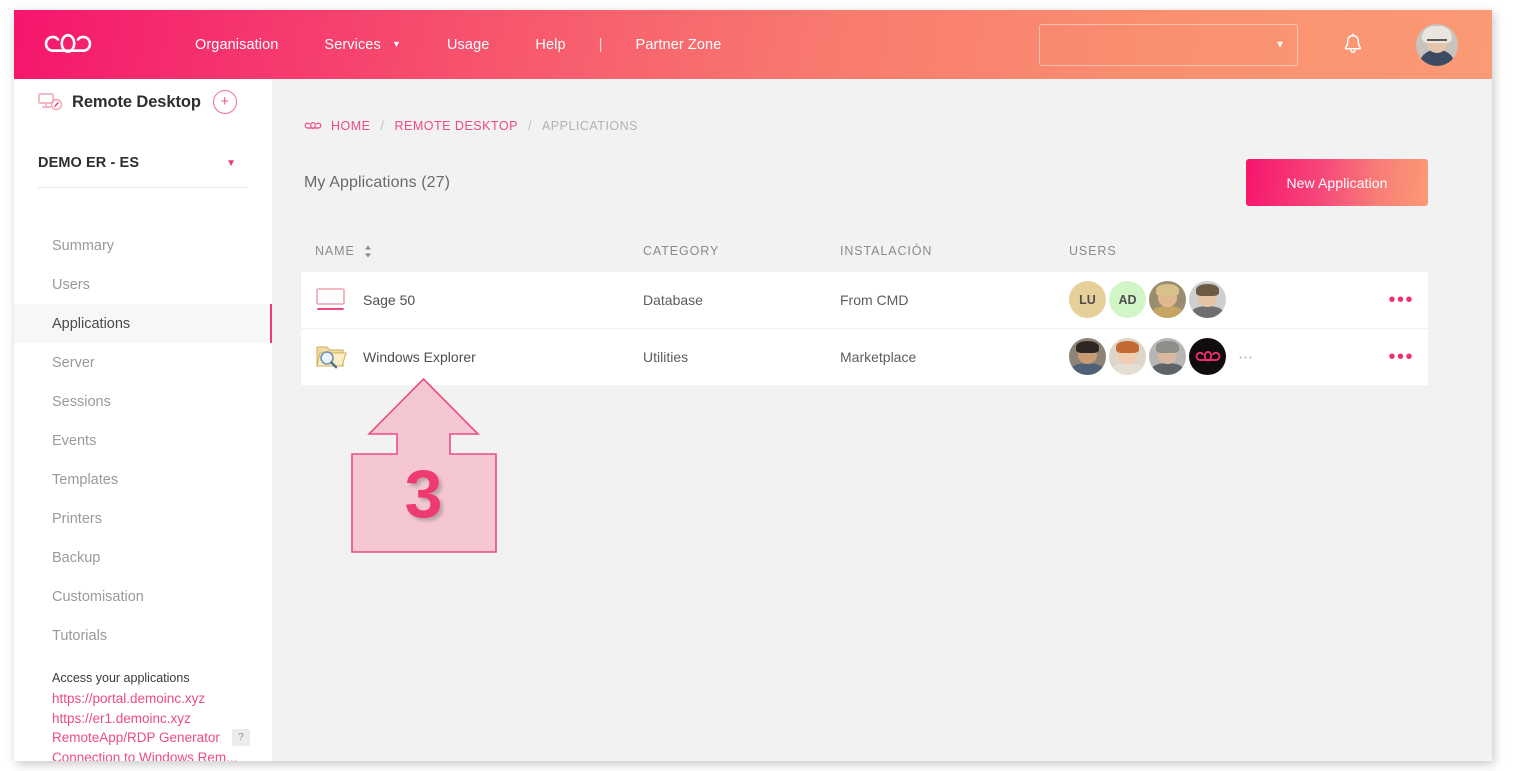 This screenshot has width=1516, height=771. What do you see at coordinates (1437, 41) in the screenshot?
I see `avatar-glasses` at bounding box center [1437, 41].